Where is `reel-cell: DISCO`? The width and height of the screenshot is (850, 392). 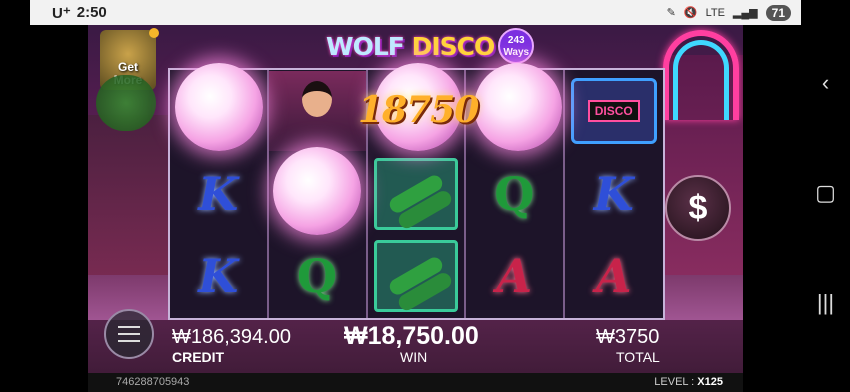 reel-cell: DISCO is located at coordinates (614, 111).